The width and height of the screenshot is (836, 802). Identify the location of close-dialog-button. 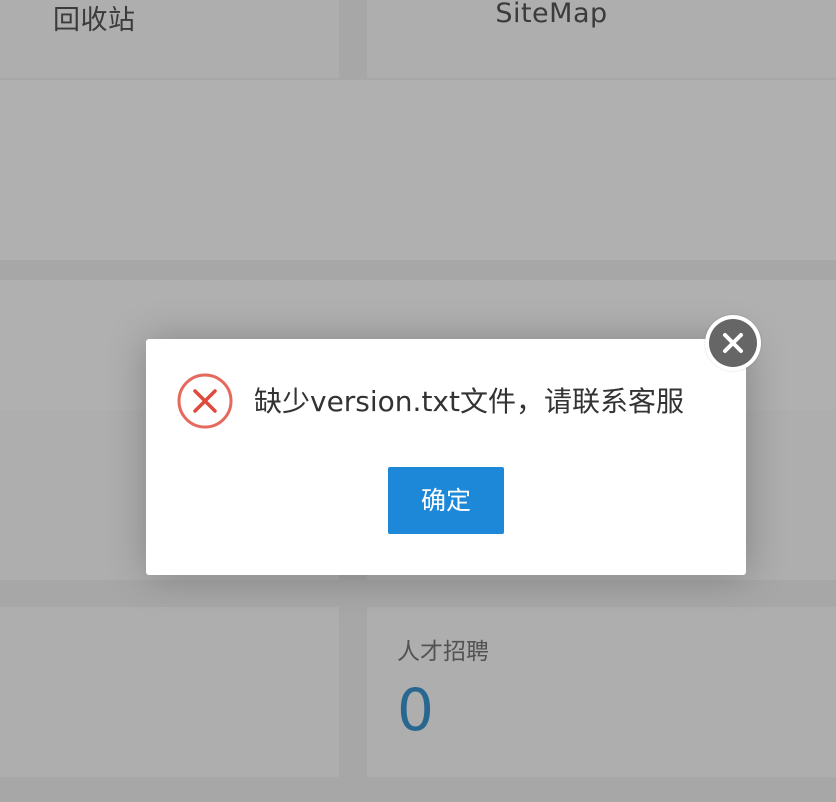
(733, 343).